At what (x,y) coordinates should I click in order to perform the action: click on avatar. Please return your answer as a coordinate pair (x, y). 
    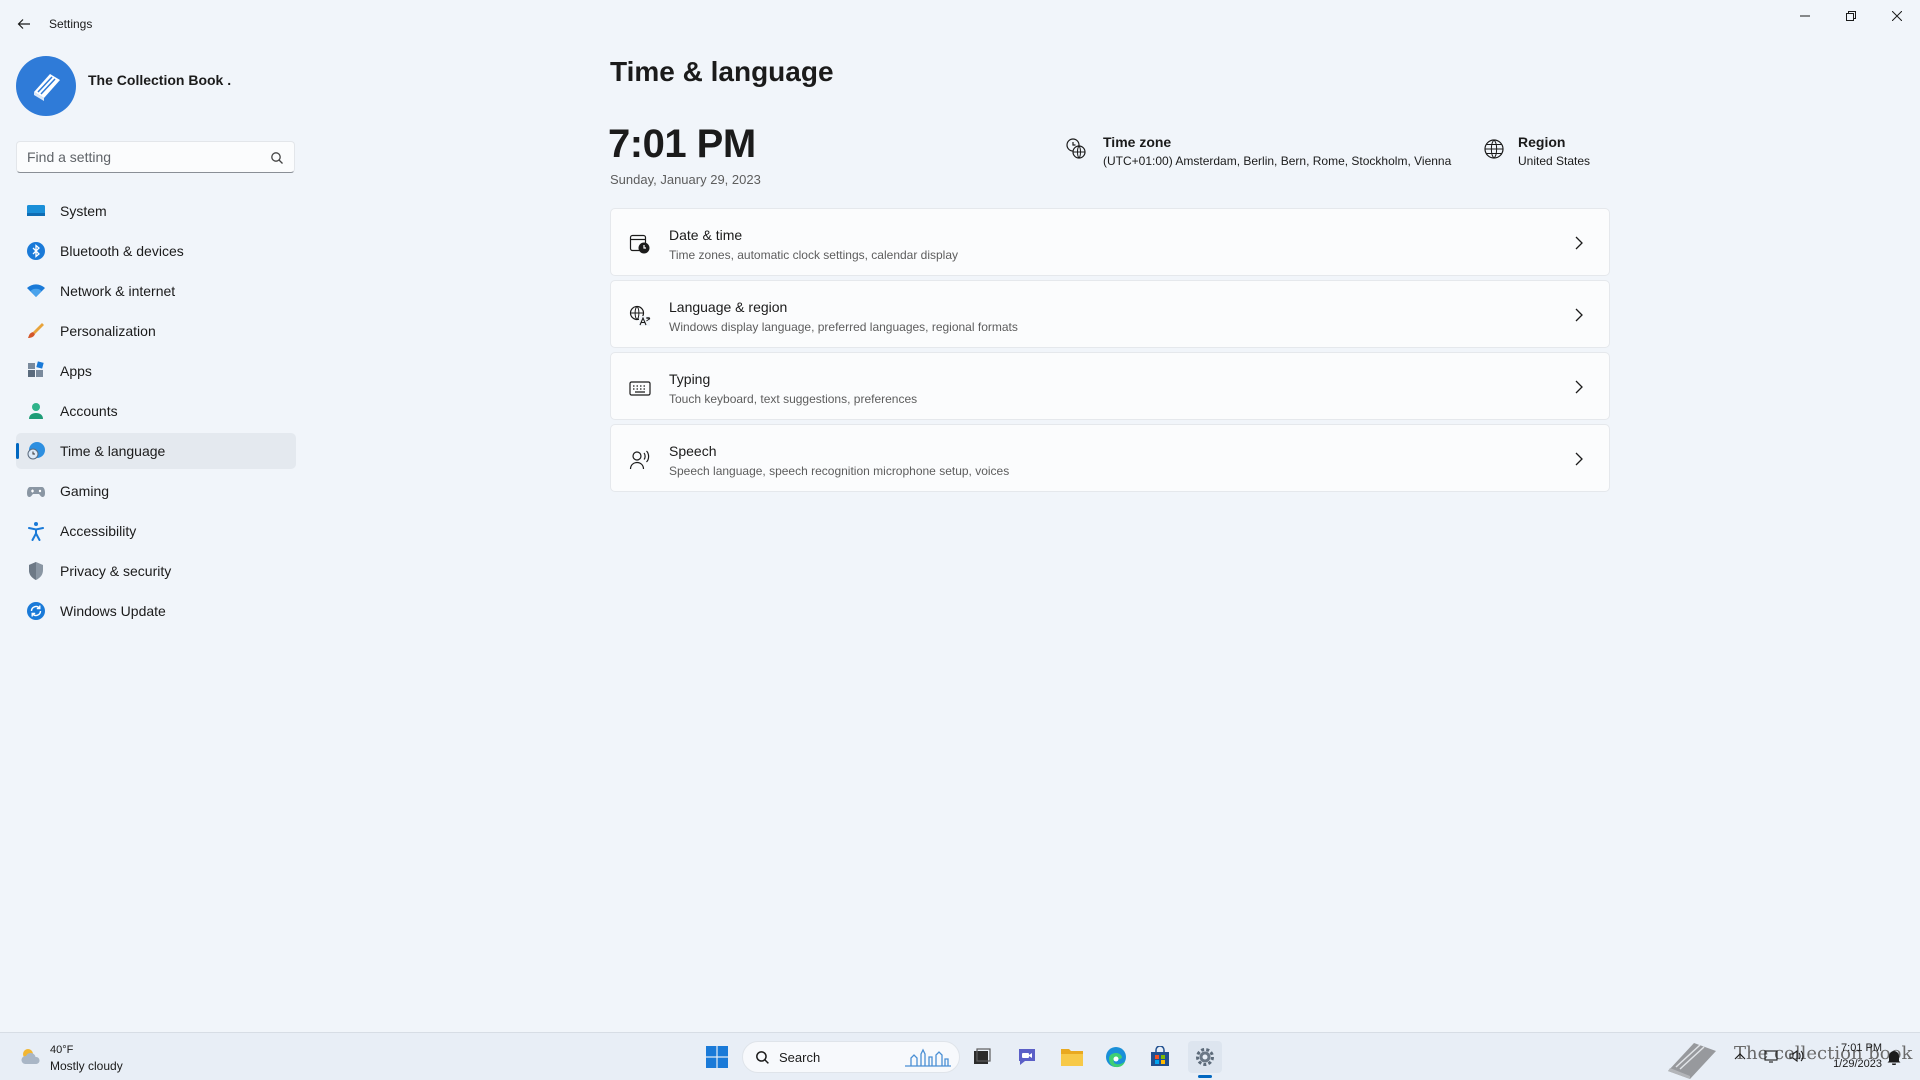
    Looking at the image, I should click on (46, 86).